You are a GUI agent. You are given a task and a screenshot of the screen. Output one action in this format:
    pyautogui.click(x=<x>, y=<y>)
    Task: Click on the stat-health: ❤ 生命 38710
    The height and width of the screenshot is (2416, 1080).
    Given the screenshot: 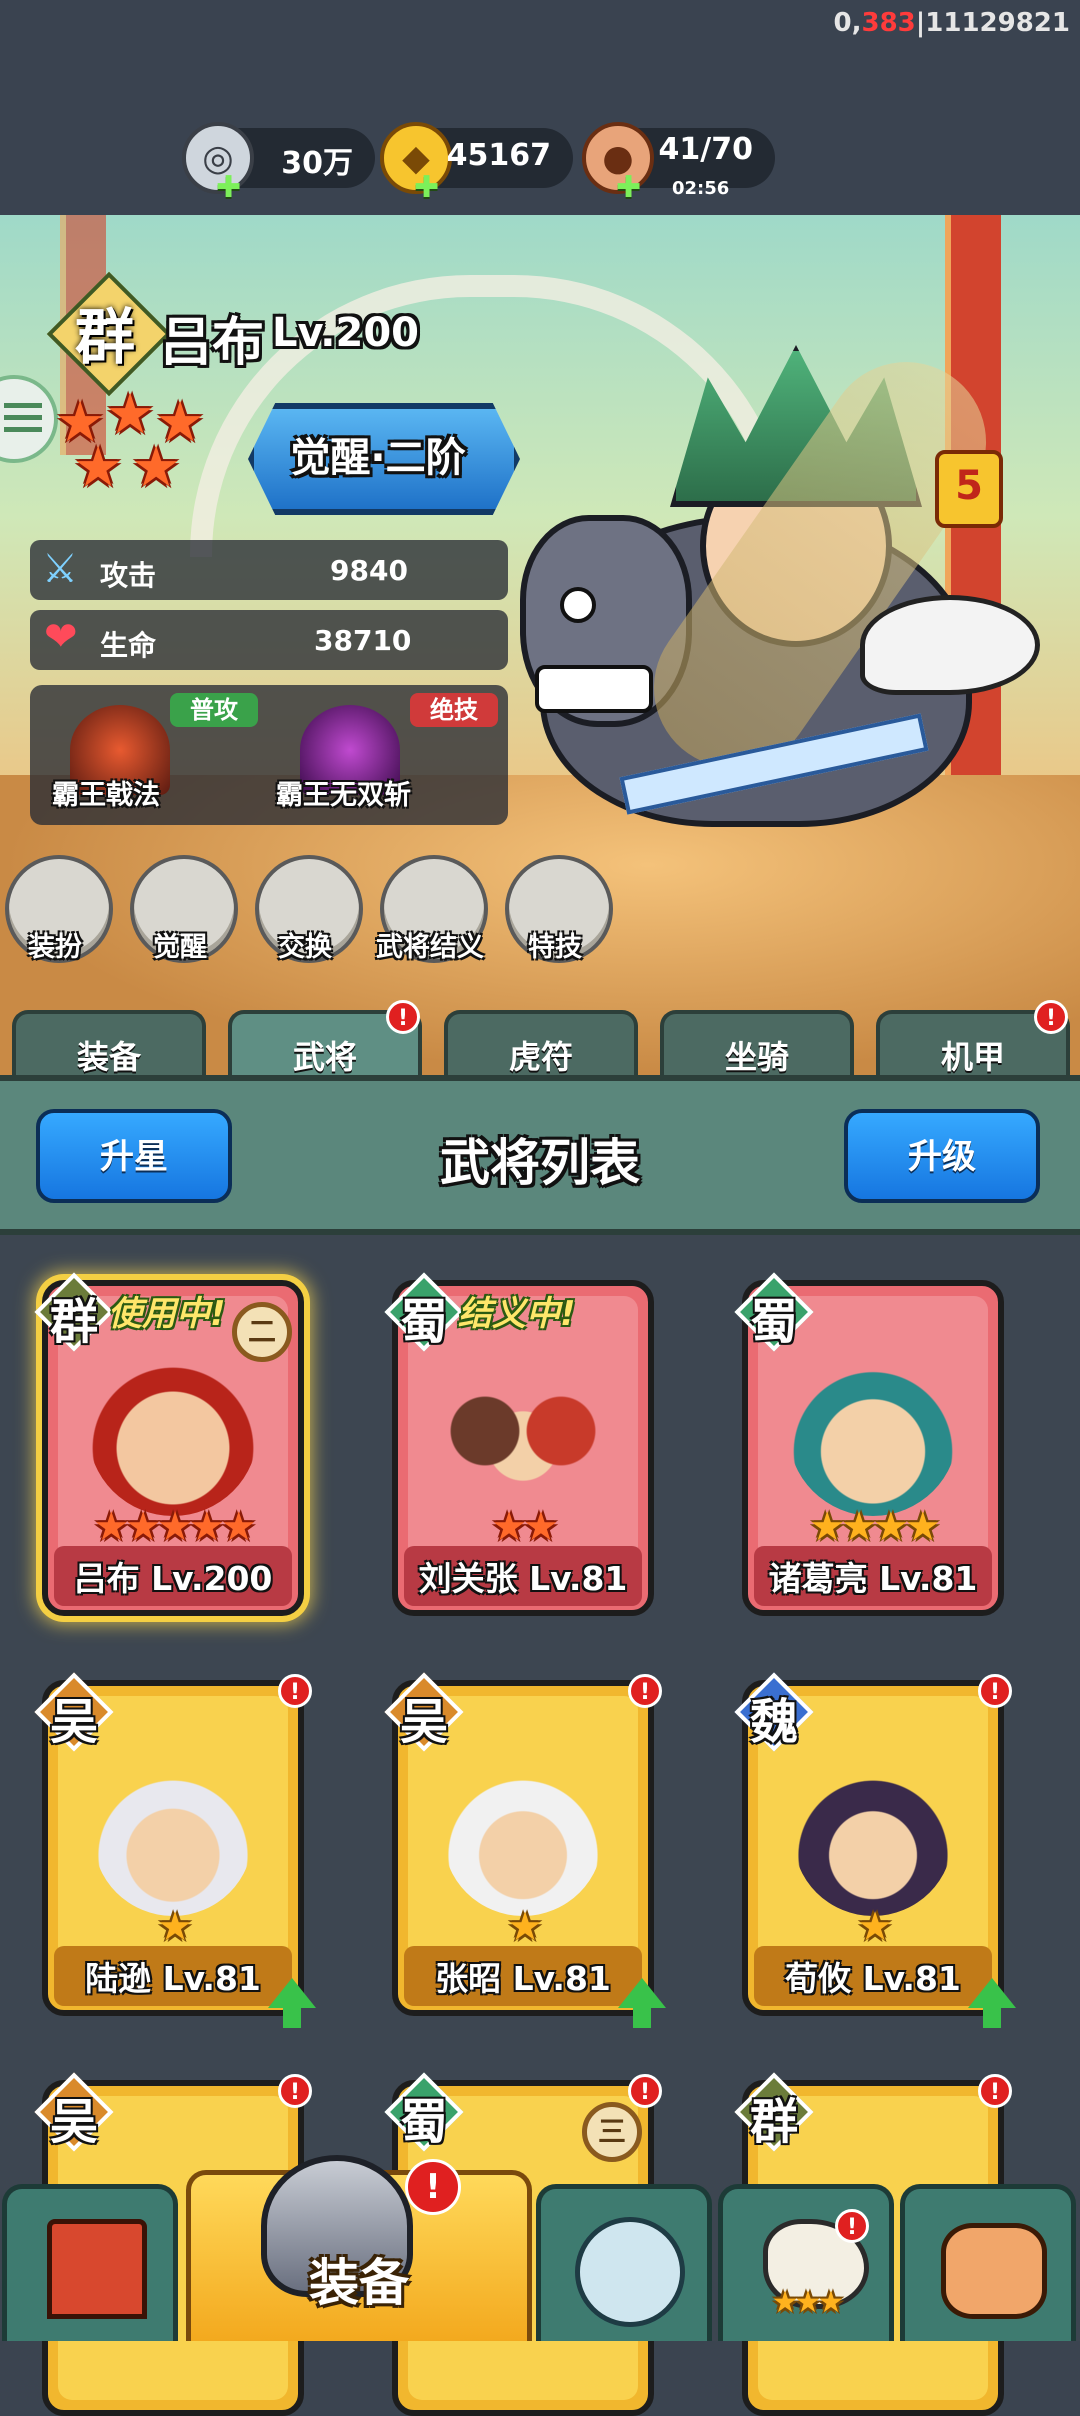 What is the action you would take?
    pyautogui.click(x=269, y=640)
    